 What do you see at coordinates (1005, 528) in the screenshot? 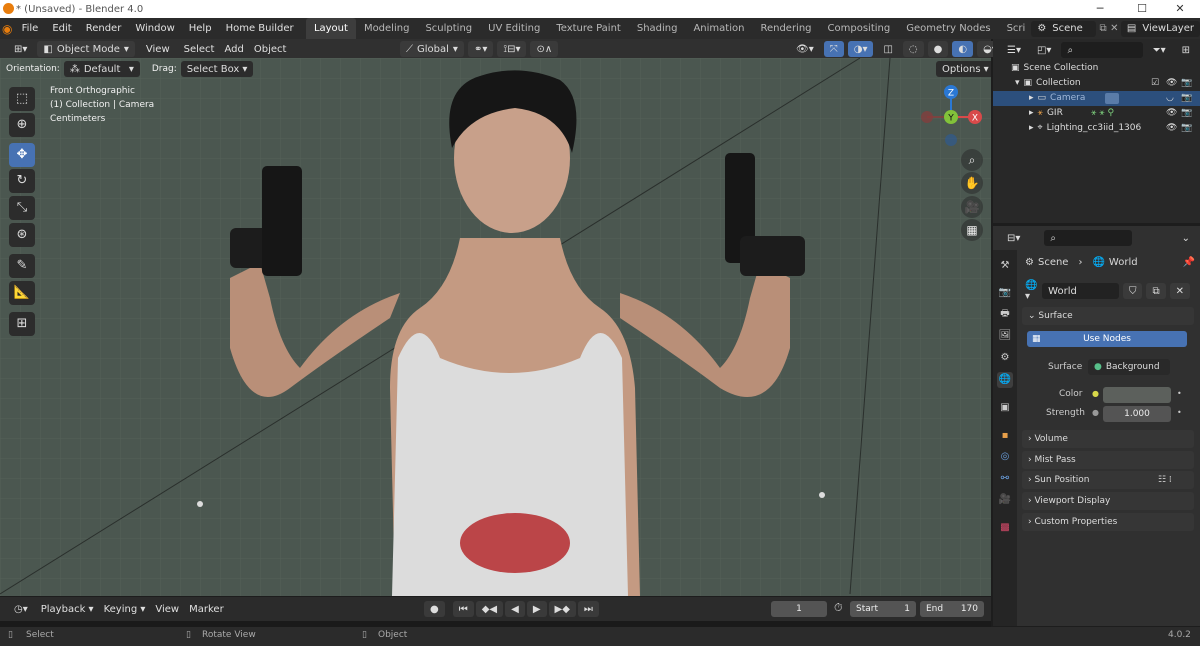
I see `texture-tab-icon: ▩` at bounding box center [1005, 528].